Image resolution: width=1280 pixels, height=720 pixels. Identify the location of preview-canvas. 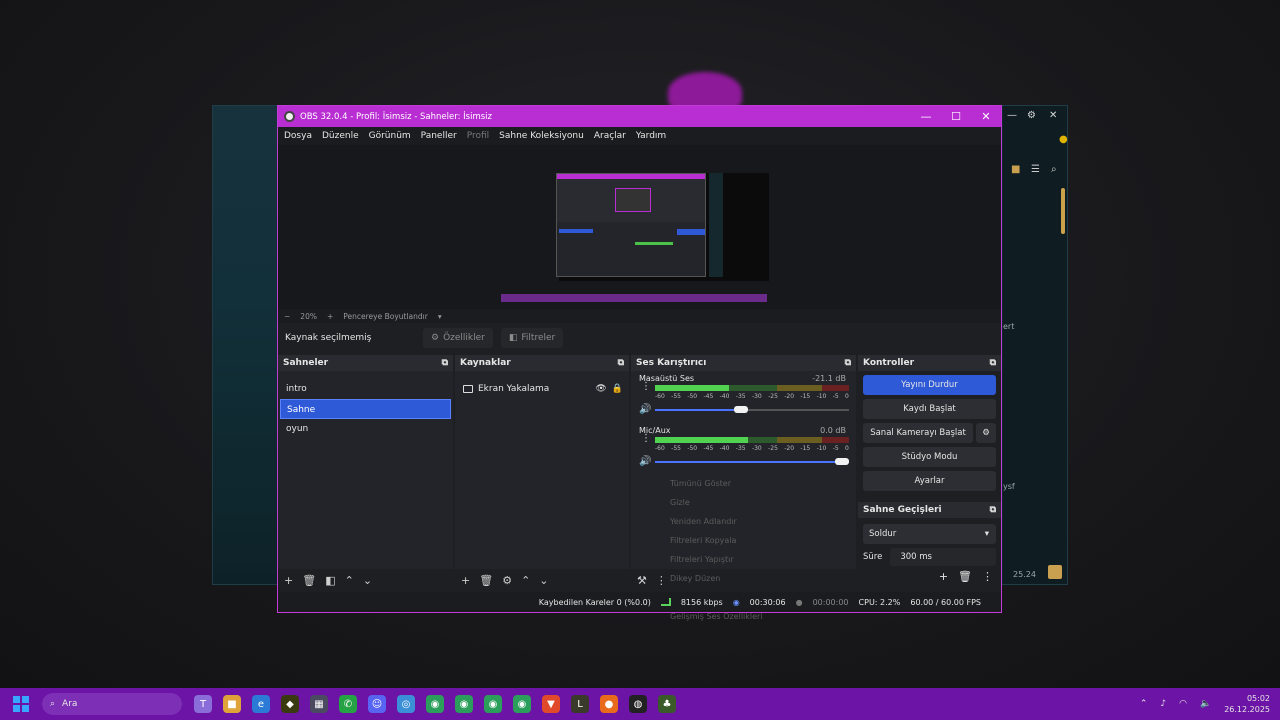
(639, 227).